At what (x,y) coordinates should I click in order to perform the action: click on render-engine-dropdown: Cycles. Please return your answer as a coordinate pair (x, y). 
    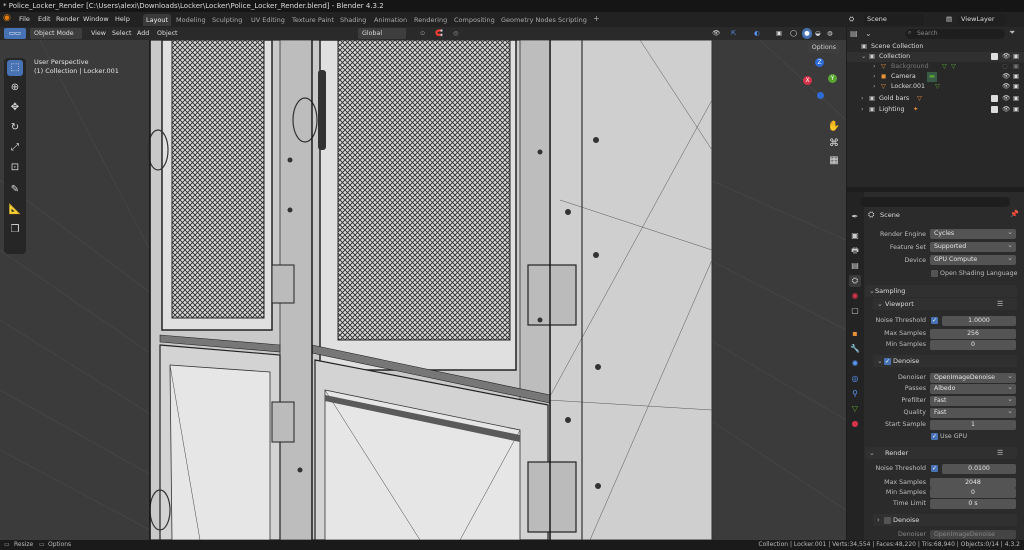
    Looking at the image, I should click on (973, 233).